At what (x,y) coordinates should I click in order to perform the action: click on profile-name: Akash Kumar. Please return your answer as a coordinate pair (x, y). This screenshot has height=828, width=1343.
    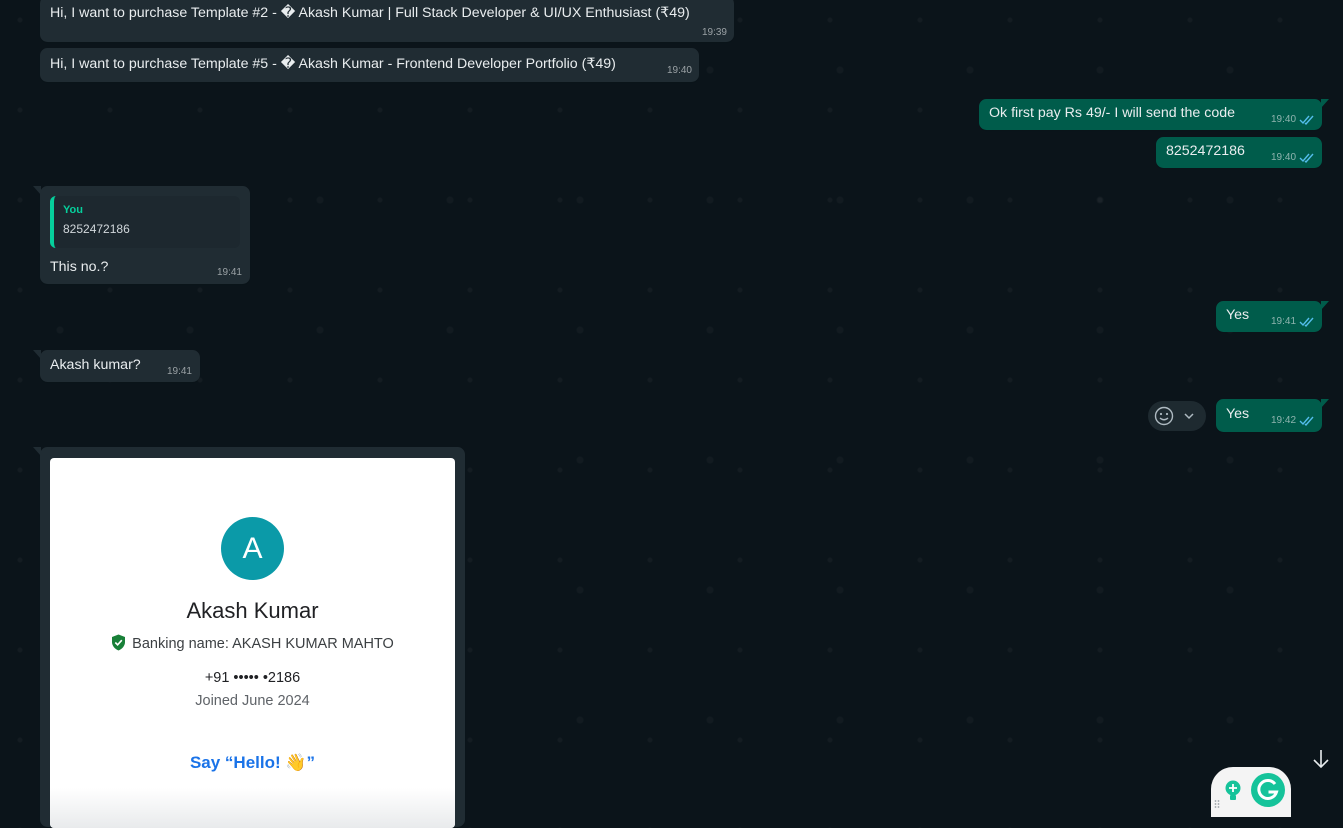
    Looking at the image, I should click on (252, 610).